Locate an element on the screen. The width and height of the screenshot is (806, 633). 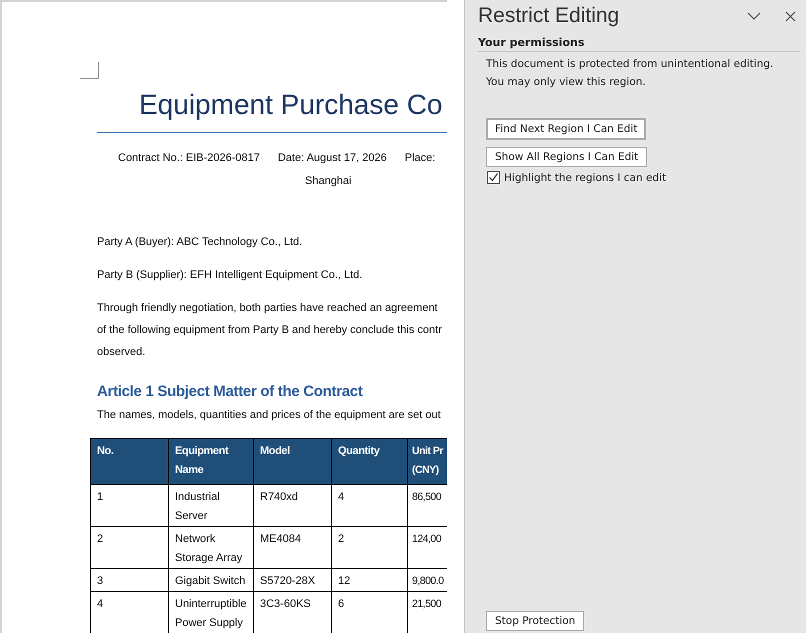
page-corner-mark is located at coordinates (89, 70).